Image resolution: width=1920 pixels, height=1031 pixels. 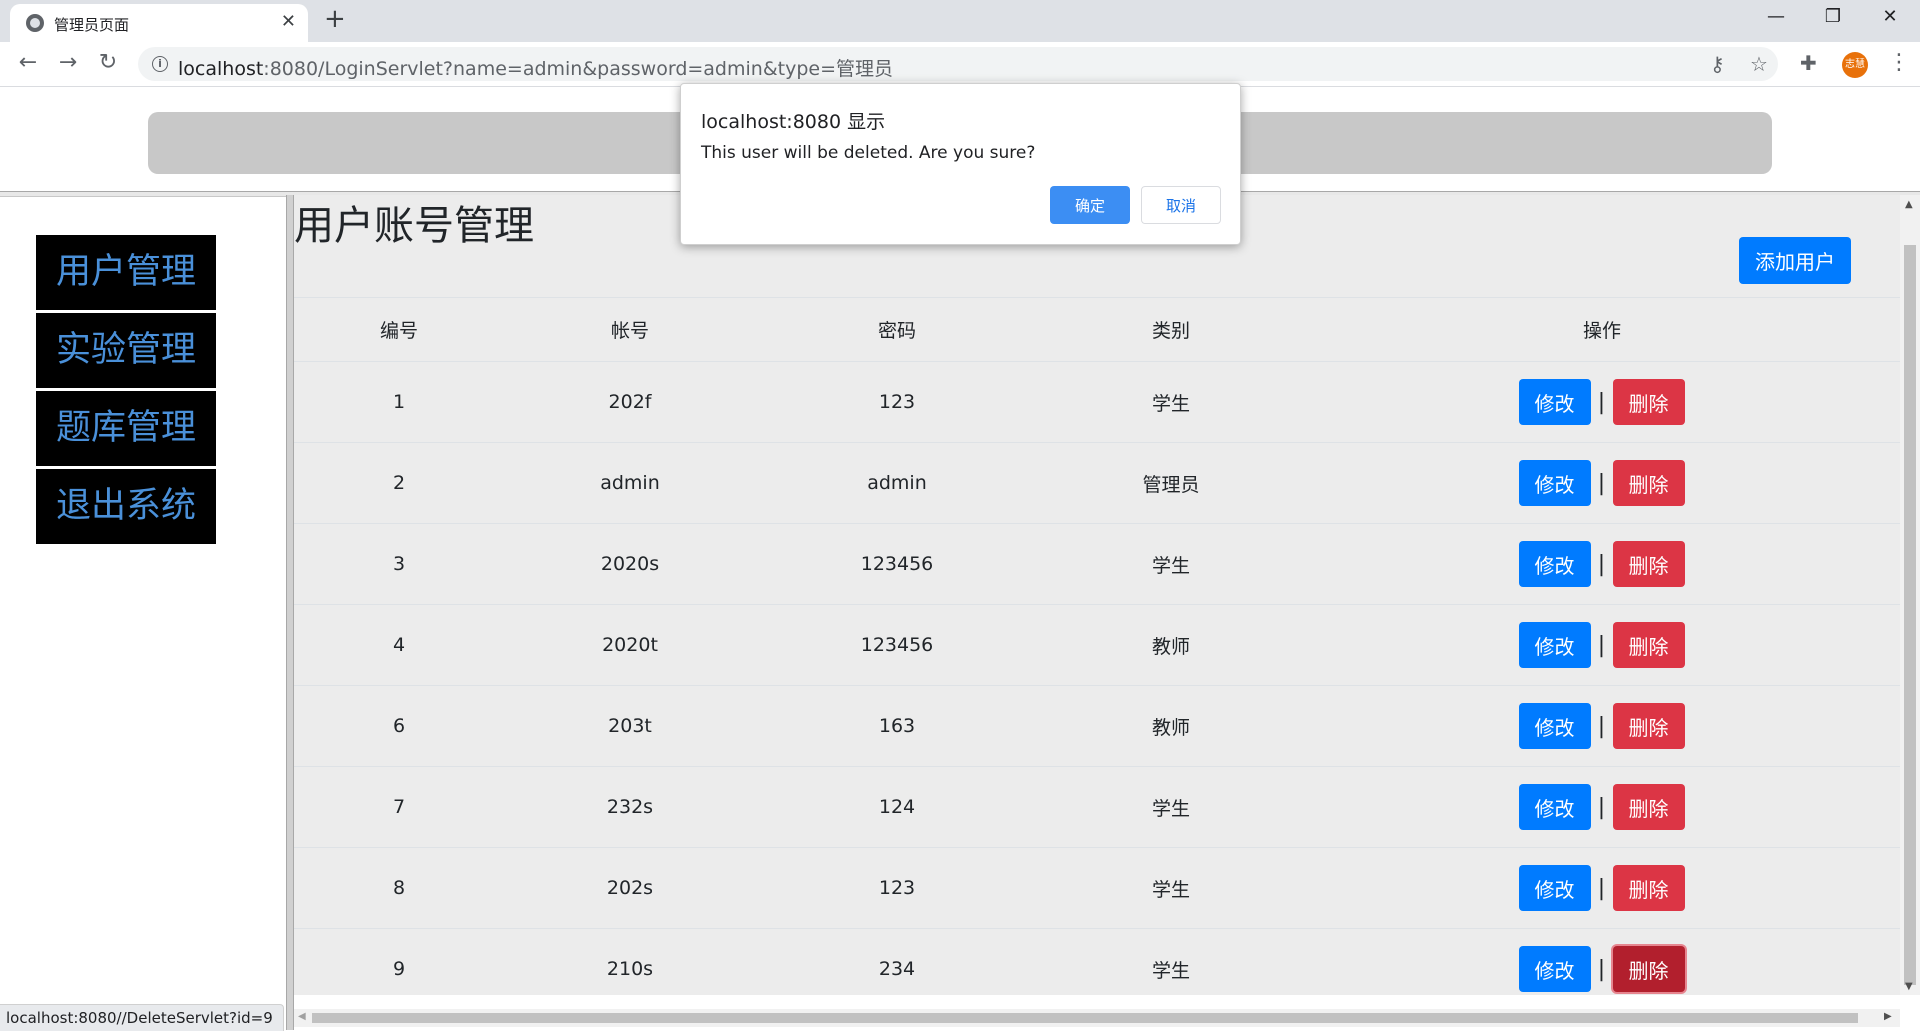 What do you see at coordinates (28, 62) in the screenshot?
I see `back-icon: ←` at bounding box center [28, 62].